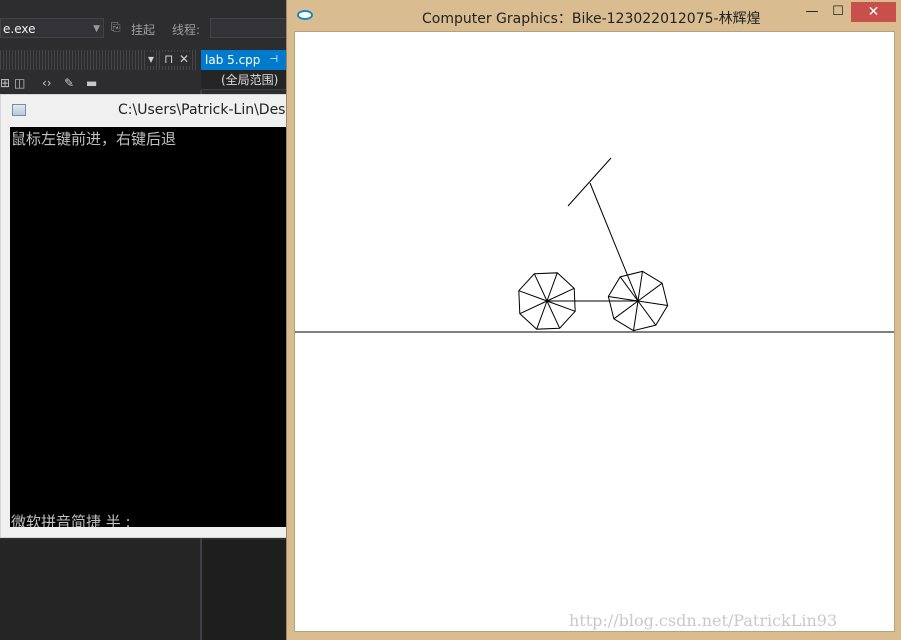  Describe the element at coordinates (273, 60) in the screenshot. I see `pin-tab-icon: ⊣` at that location.